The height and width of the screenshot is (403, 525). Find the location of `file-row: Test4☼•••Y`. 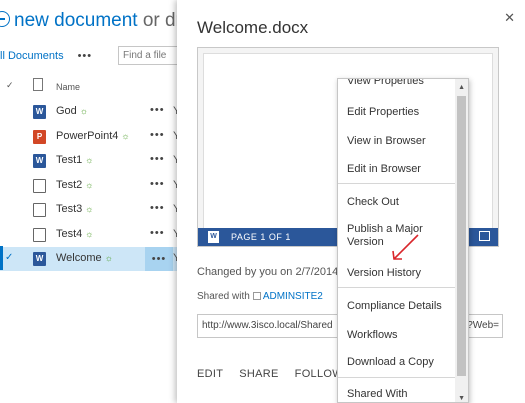

file-row: Test4☼•••Y is located at coordinates (100, 235).